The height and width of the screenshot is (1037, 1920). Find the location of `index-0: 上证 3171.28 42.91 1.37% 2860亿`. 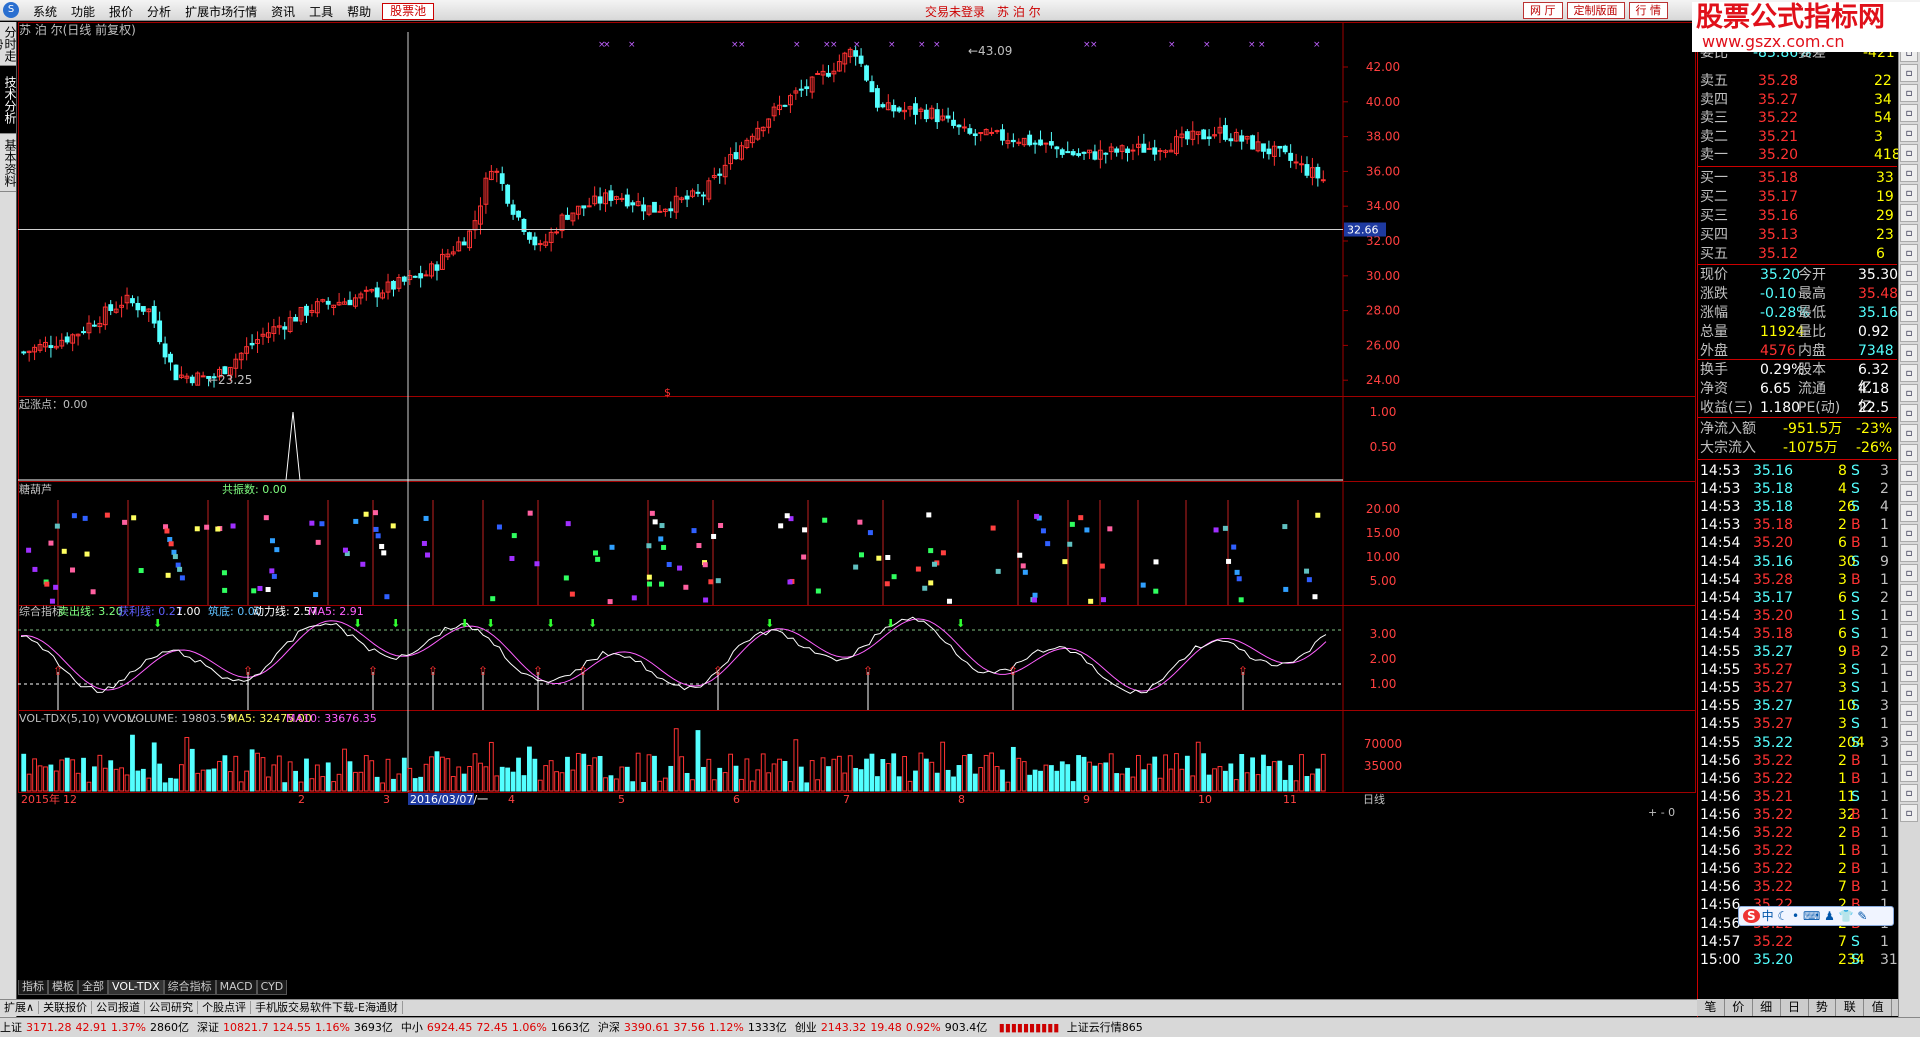

index-0: 上证 3171.28 42.91 1.37% 2860亿 is located at coordinates (96, 1027).